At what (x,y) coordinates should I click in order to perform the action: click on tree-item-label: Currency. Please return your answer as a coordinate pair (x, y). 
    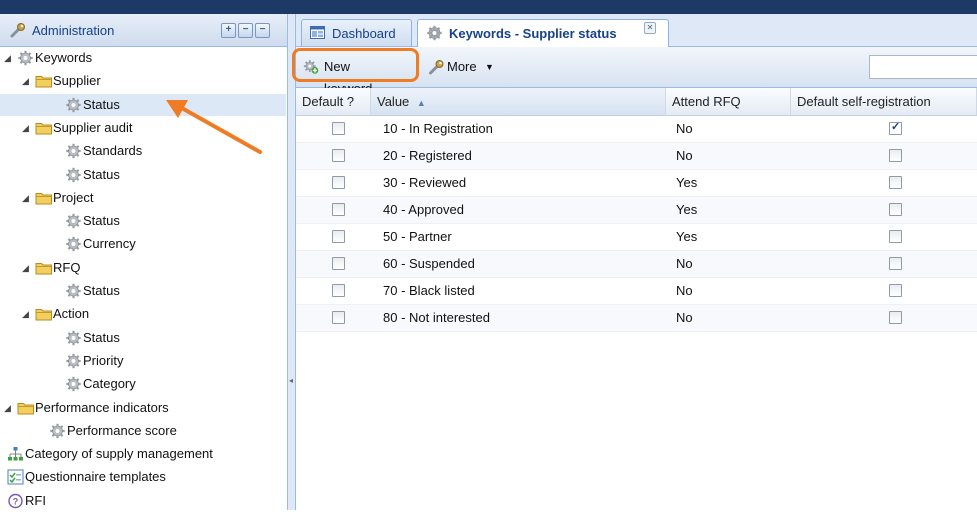
    Looking at the image, I should click on (109, 244).